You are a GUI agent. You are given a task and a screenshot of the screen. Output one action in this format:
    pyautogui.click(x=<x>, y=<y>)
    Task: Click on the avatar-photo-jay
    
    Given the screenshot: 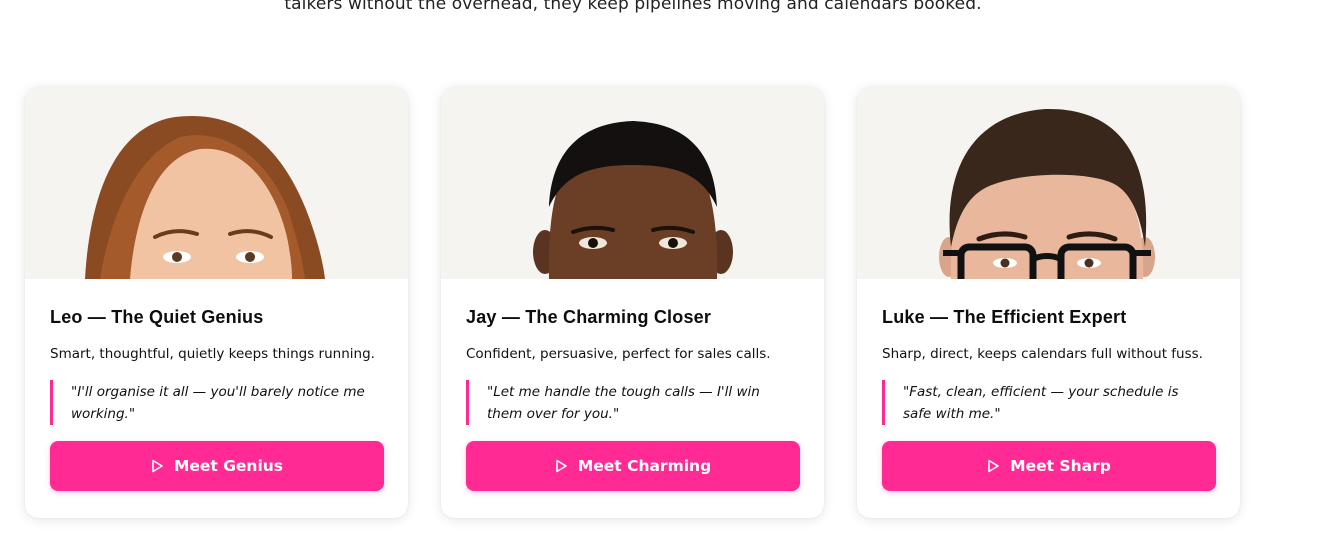 What is the action you would take?
    pyautogui.click(x=632, y=183)
    